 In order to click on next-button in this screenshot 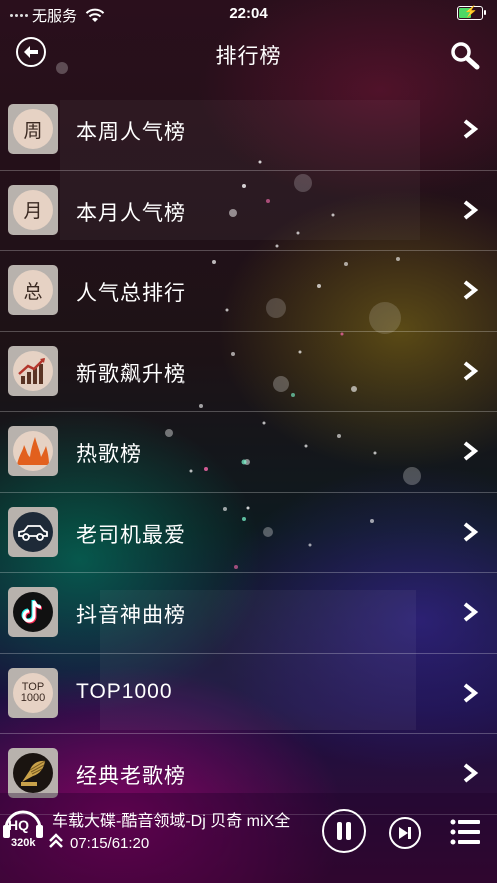, I will do `click(405, 833)`.